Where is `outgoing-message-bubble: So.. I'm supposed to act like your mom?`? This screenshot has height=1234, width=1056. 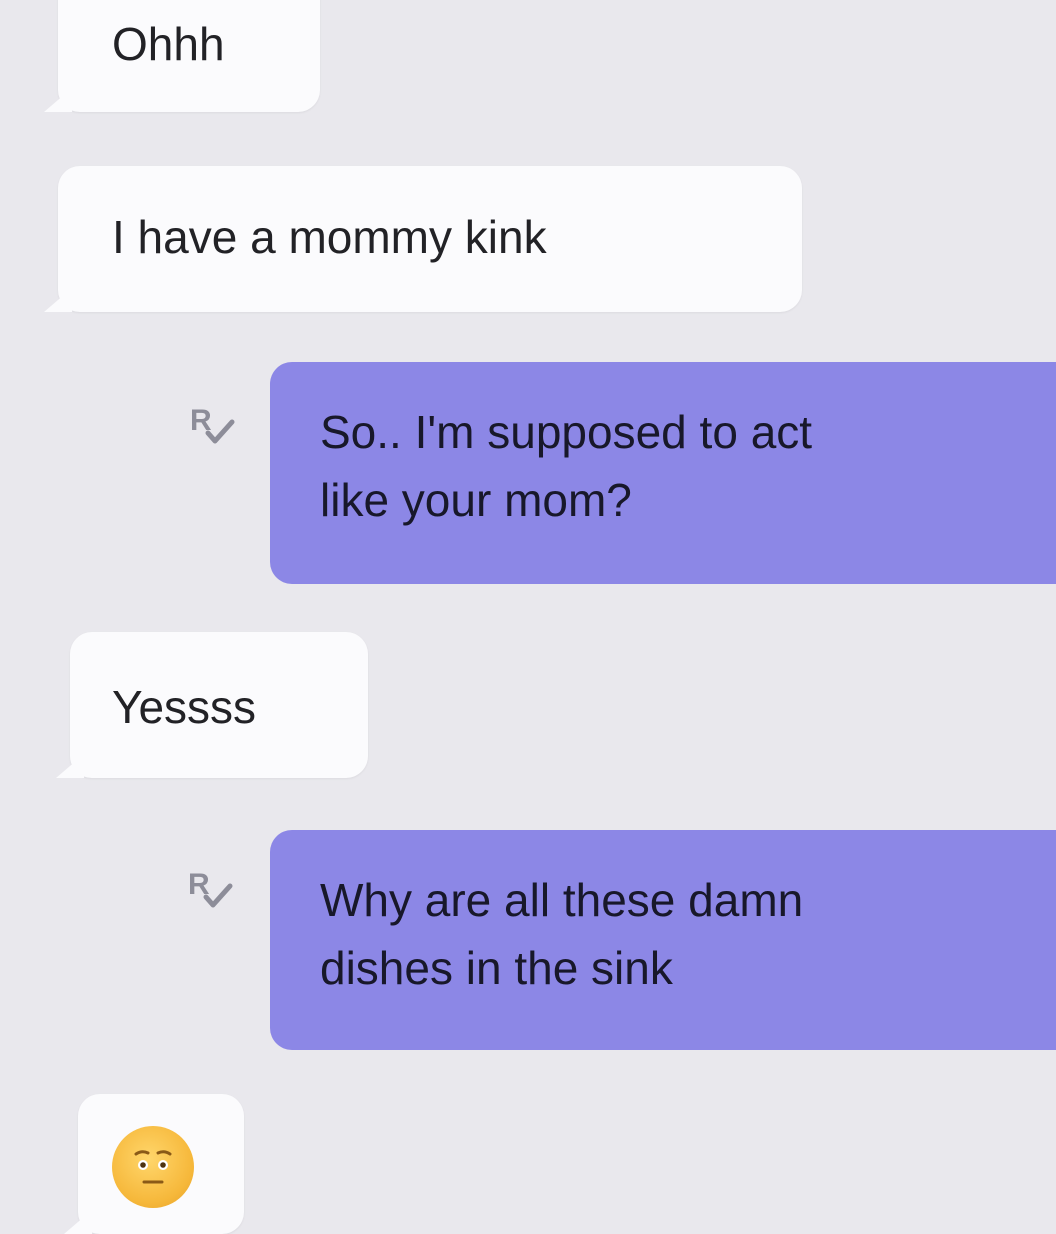 outgoing-message-bubble: So.. I'm supposed to act like your mom? is located at coordinates (663, 473).